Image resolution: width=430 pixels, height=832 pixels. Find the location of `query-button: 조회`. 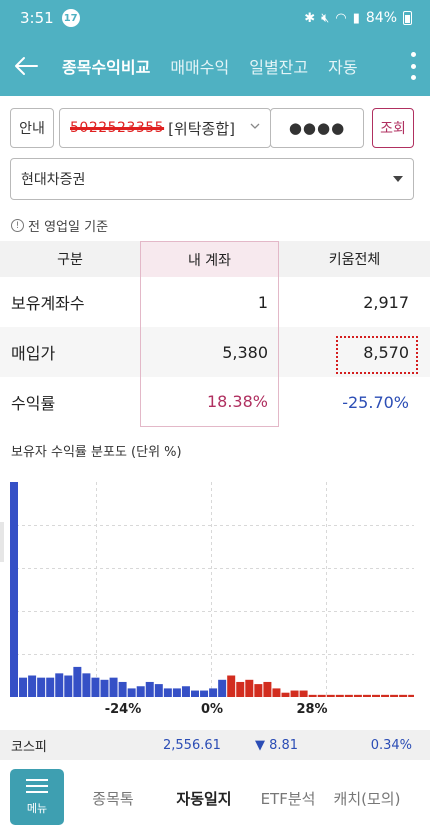

query-button: 조회 is located at coordinates (393, 128).